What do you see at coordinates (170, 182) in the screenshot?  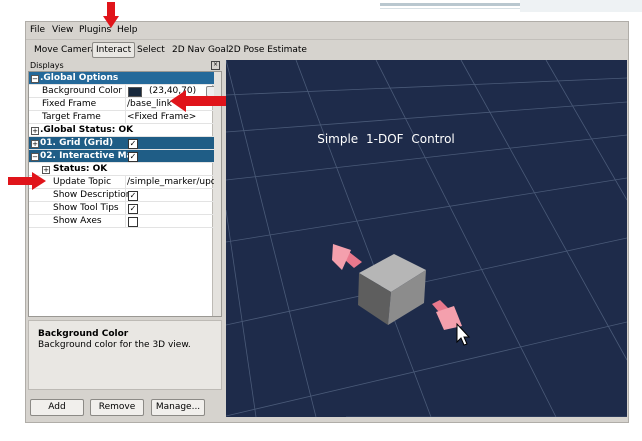 I see `update-topic-value: /simple_marker/update` at bounding box center [170, 182].